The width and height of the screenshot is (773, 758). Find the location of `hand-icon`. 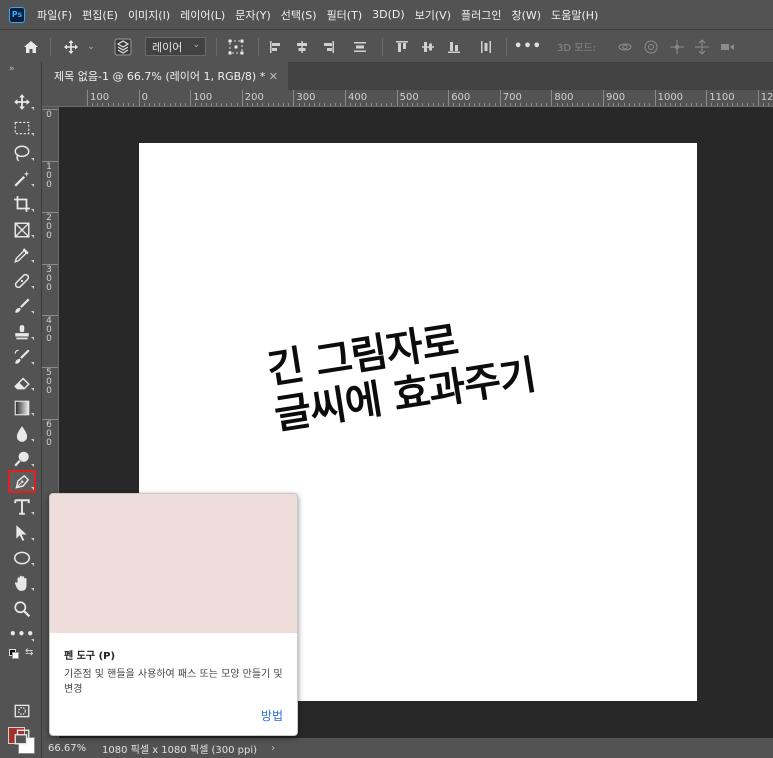

hand-icon is located at coordinates (20, 583).